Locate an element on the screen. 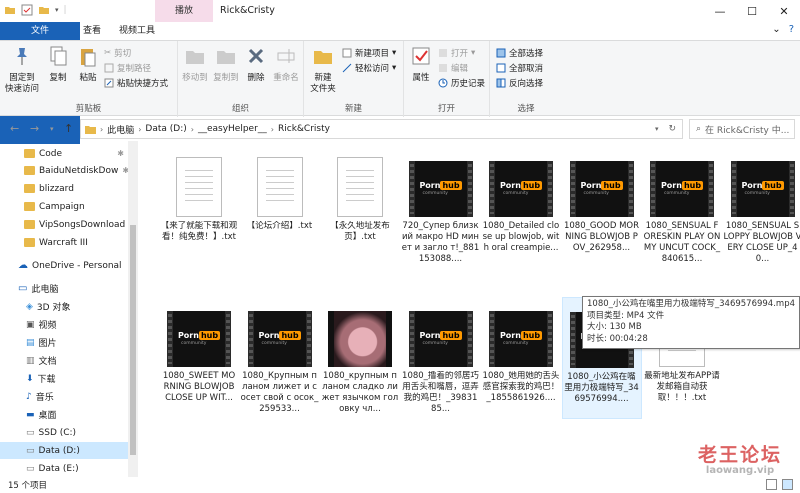 This screenshot has width=800, height=493. copy-path-button: 复制路径 is located at coordinates (127, 68).